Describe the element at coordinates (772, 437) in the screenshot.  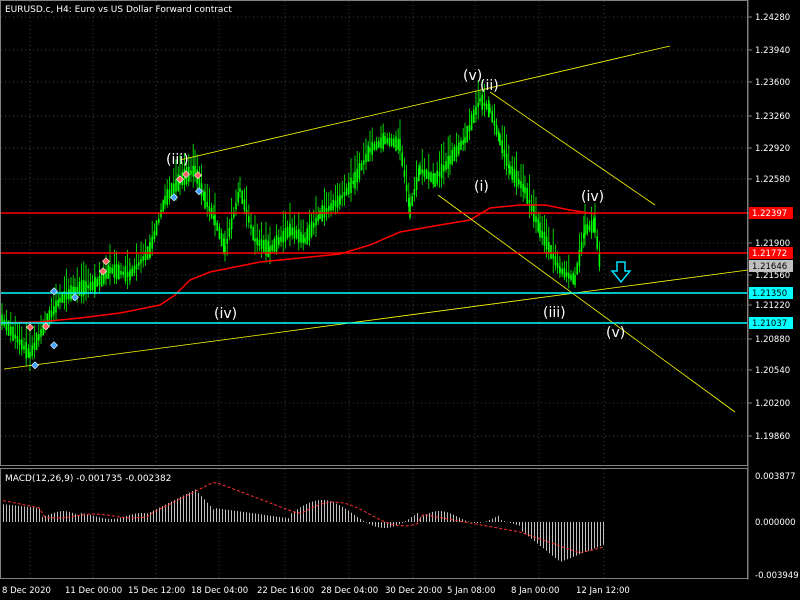
I see `price-tick-label: 1.19860` at that location.